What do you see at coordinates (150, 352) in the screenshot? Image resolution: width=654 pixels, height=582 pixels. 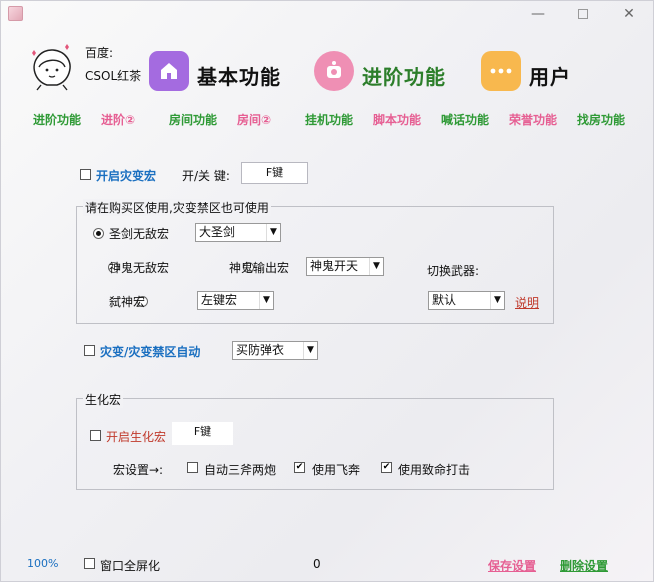 I see `auto-zone-label: 灾变/灾变禁区自动` at bounding box center [150, 352].